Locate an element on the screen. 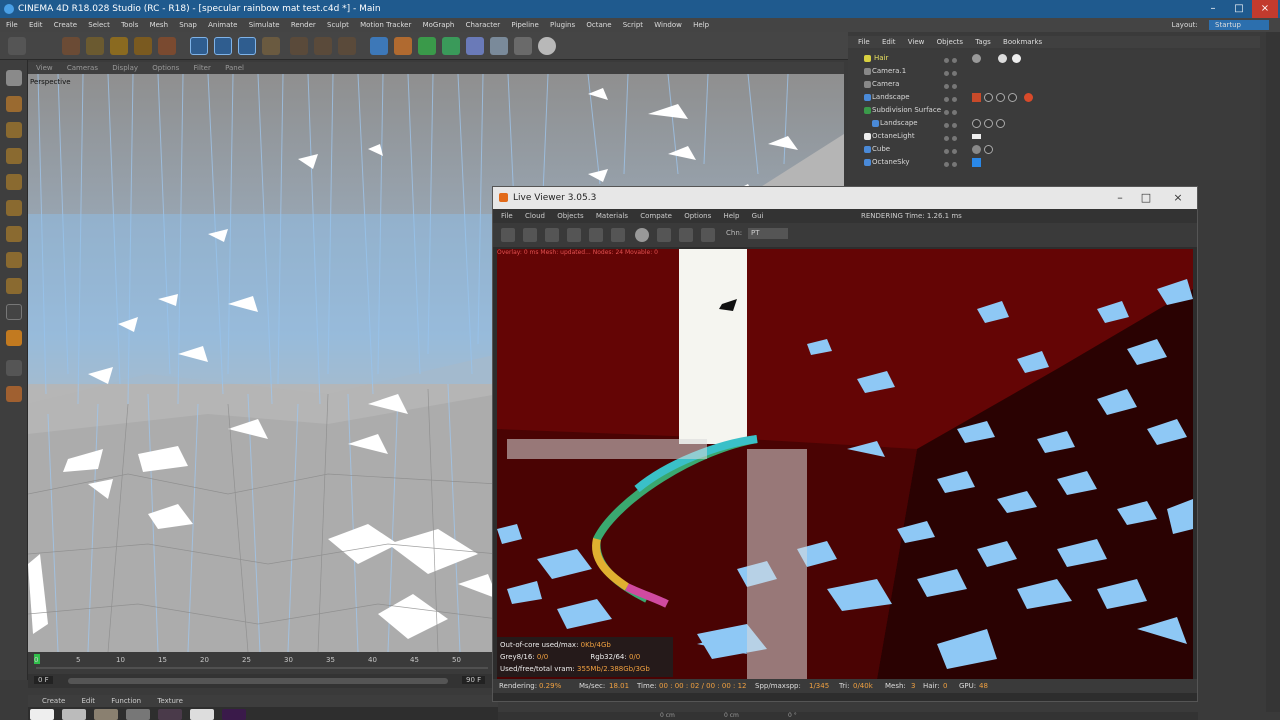  menu-pipeline: Pipeline is located at coordinates (524, 25).